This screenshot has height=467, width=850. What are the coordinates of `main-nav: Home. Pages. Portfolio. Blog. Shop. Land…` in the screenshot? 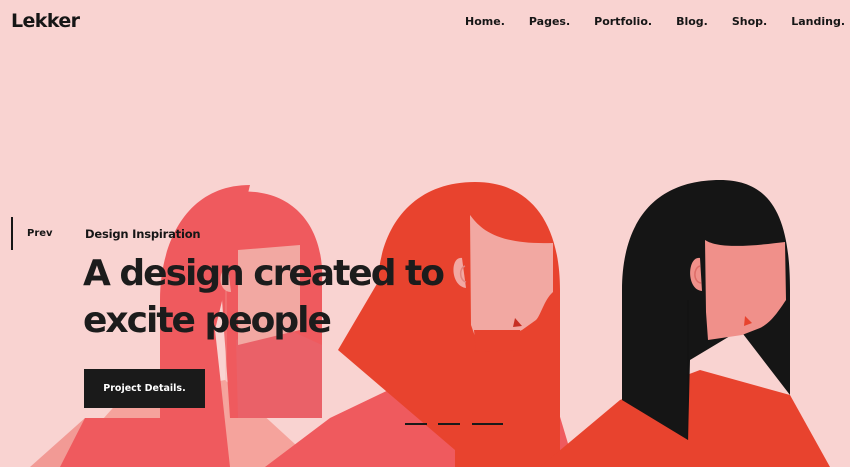 It's located at (655, 21).